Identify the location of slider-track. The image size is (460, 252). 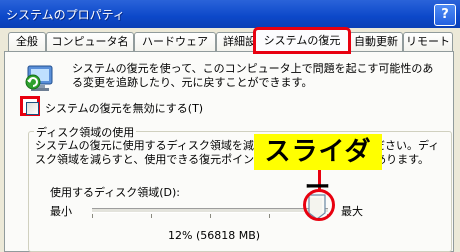
(210, 210).